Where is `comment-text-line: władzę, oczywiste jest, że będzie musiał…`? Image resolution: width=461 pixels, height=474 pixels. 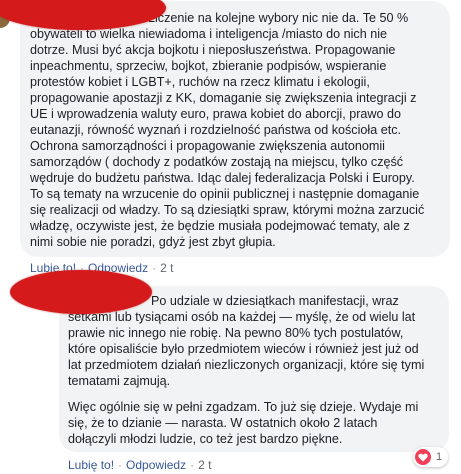 comment-text-line: władzę, oczywiste jest, że będzie musiał… is located at coordinates (220, 226).